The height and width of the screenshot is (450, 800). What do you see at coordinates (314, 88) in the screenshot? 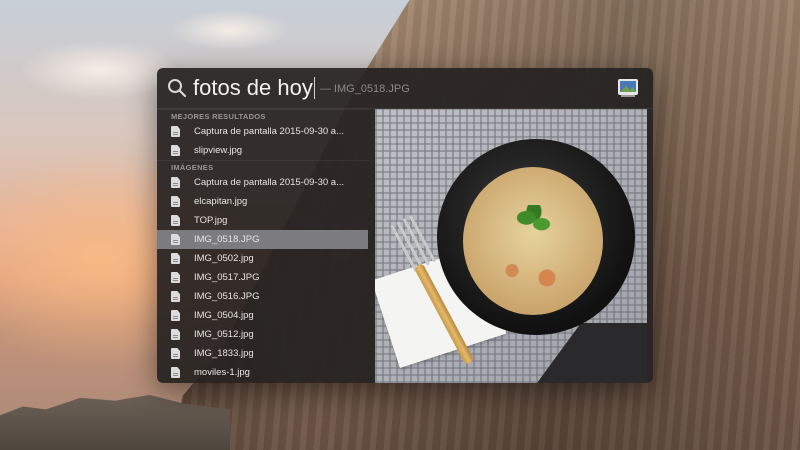
I see `text-caret` at bounding box center [314, 88].